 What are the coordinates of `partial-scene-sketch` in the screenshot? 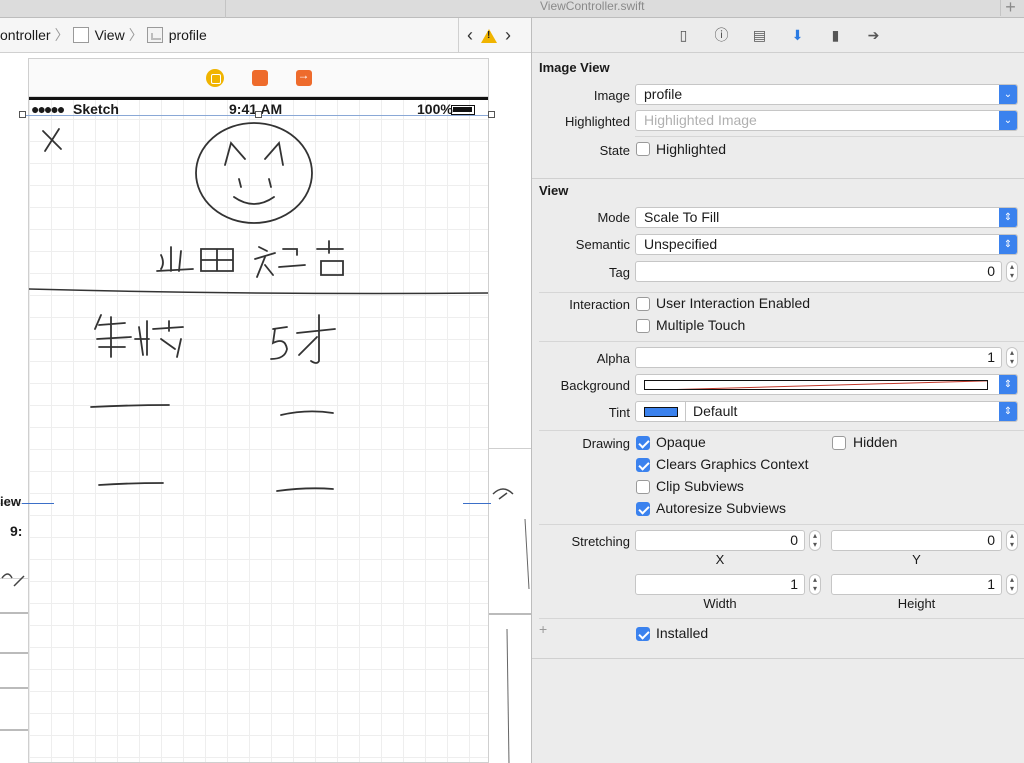 It's located at (14, 652).